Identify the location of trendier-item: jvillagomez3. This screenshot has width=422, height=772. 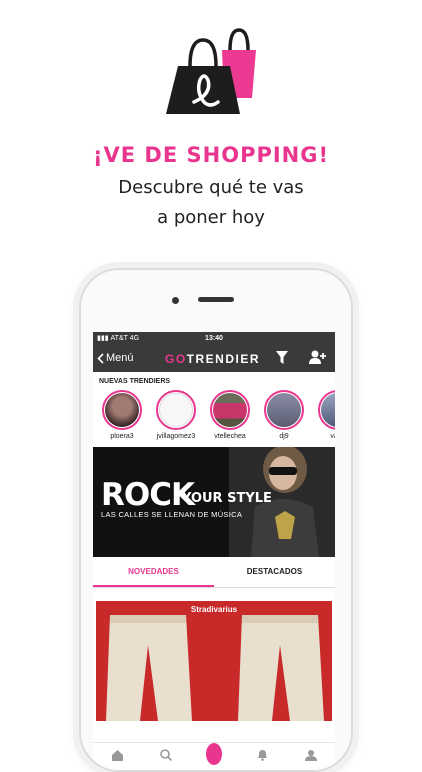
(176, 415).